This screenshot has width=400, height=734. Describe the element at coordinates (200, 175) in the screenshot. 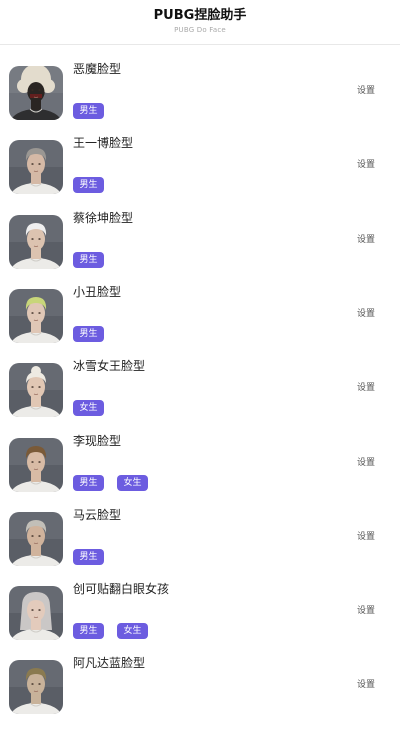

I see `list-item: 王一博脸型男生 设置` at that location.